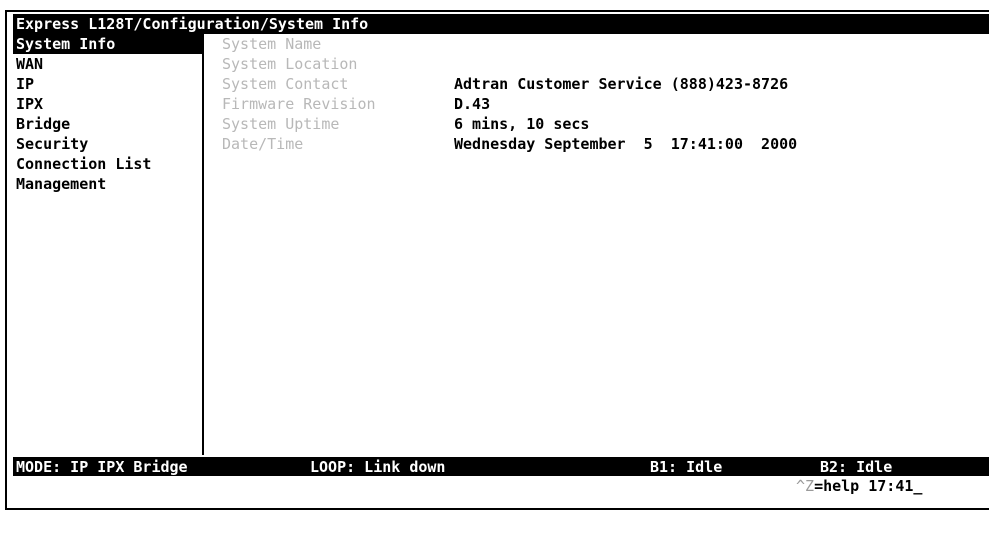 The image size is (989, 557). What do you see at coordinates (497, 11) in the screenshot?
I see `frame-top-border` at bounding box center [497, 11].